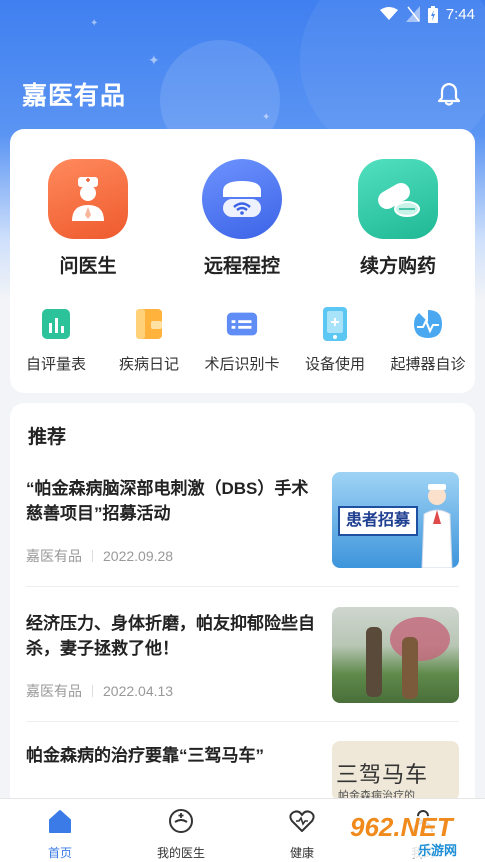  I want to click on feature-row: 问医生 远程程控 续方购药, so click(242, 219).